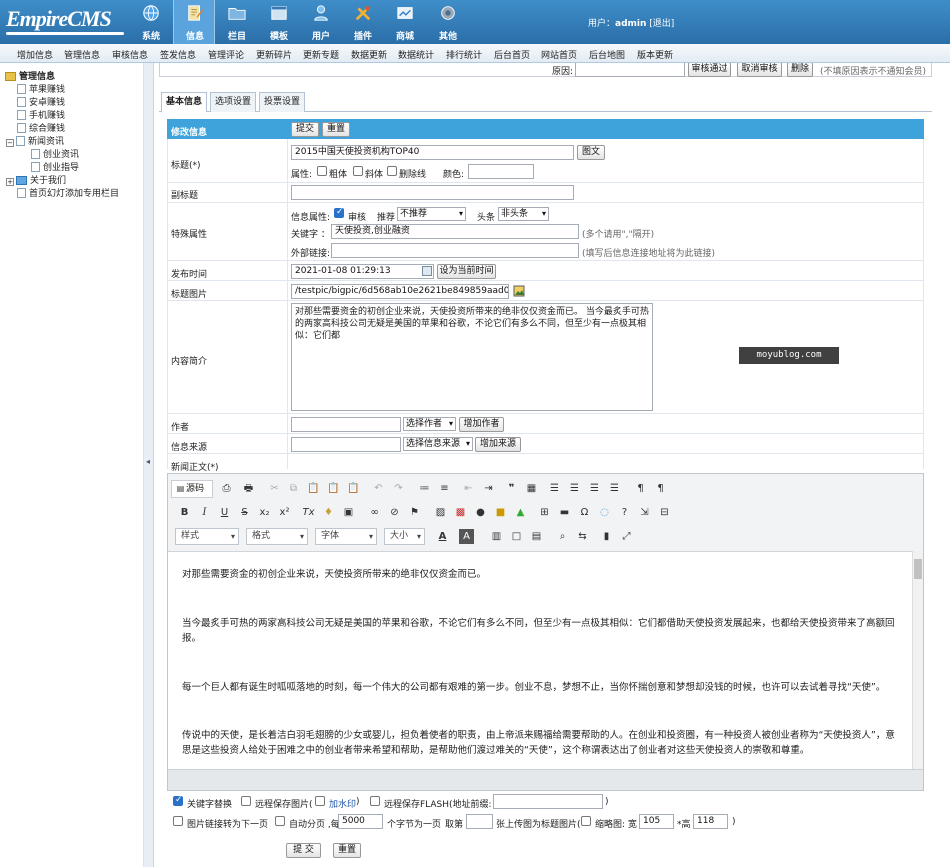  Describe the element at coordinates (429, 424) in the screenshot. I see `author-select: 选择作者` at that location.